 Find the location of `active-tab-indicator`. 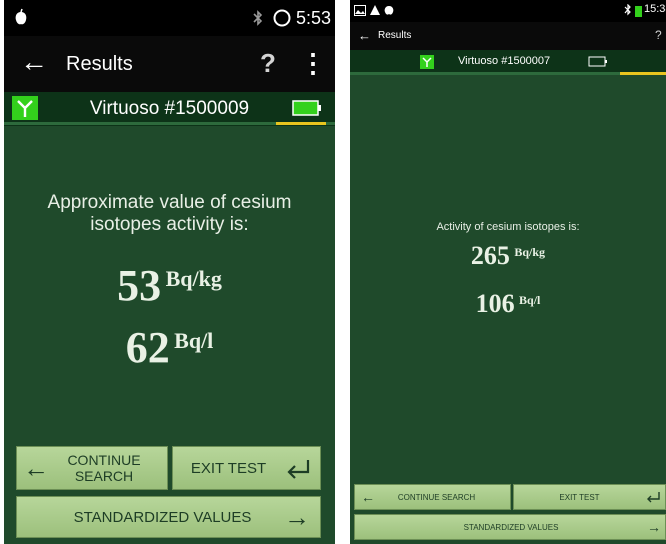

active-tab-indicator is located at coordinates (301, 123).